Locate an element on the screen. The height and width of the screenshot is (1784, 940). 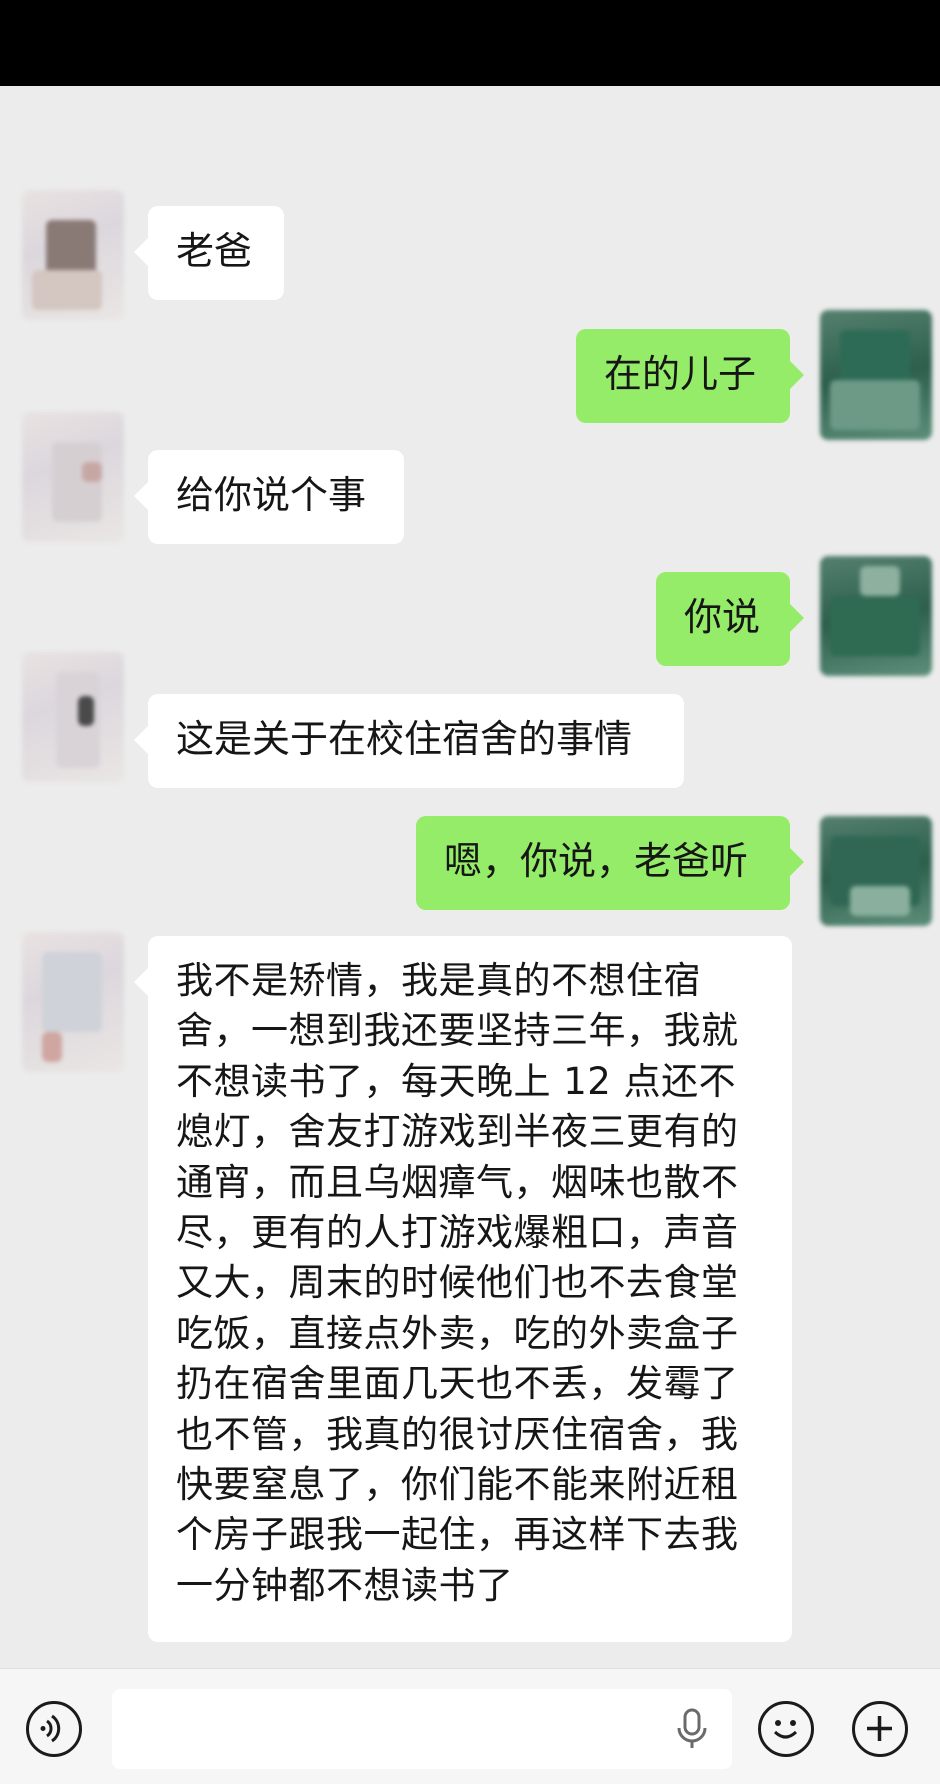
message-bubble-incoming: 给你说个事 is located at coordinates (269, 497).